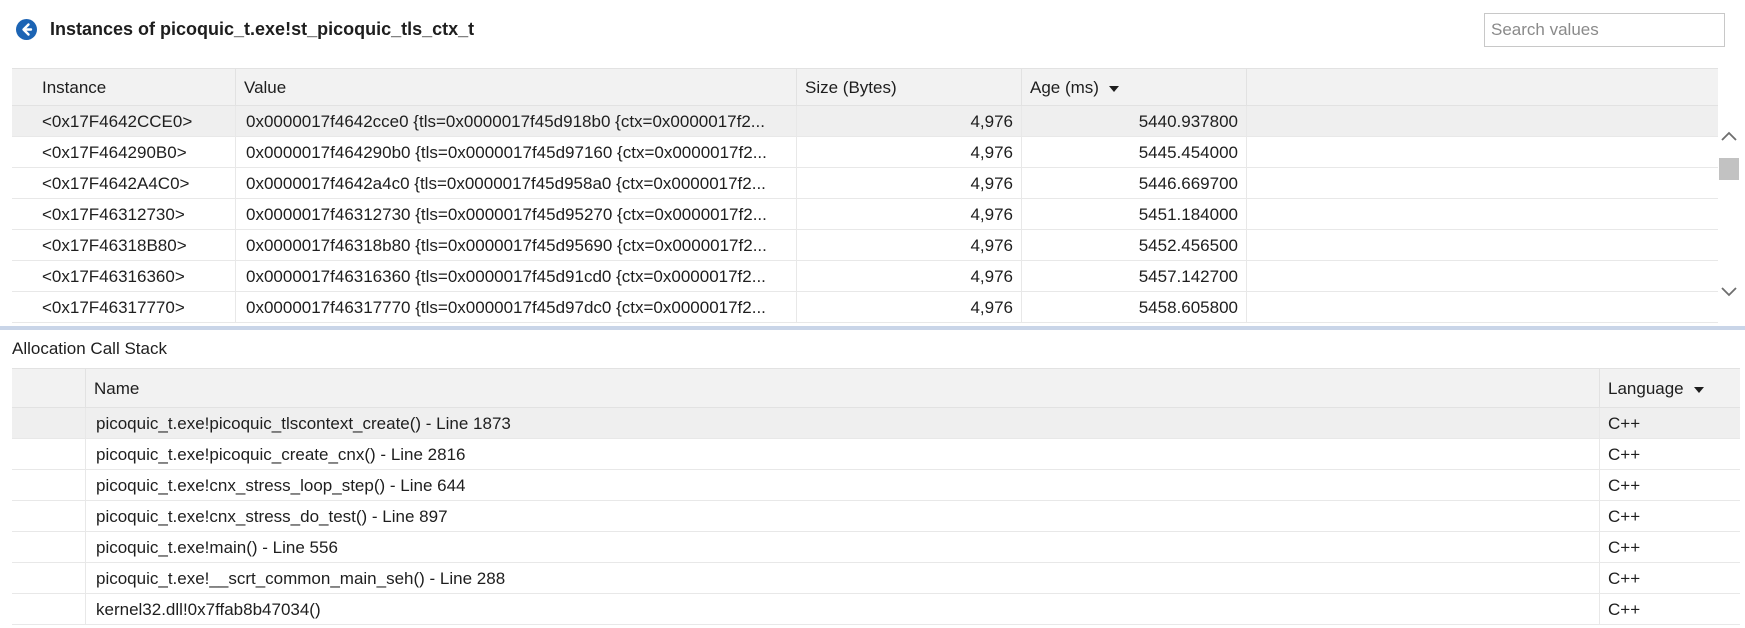 Image resolution: width=1745 pixels, height=628 pixels. I want to click on vertical-scrollbar, so click(1729, 216).